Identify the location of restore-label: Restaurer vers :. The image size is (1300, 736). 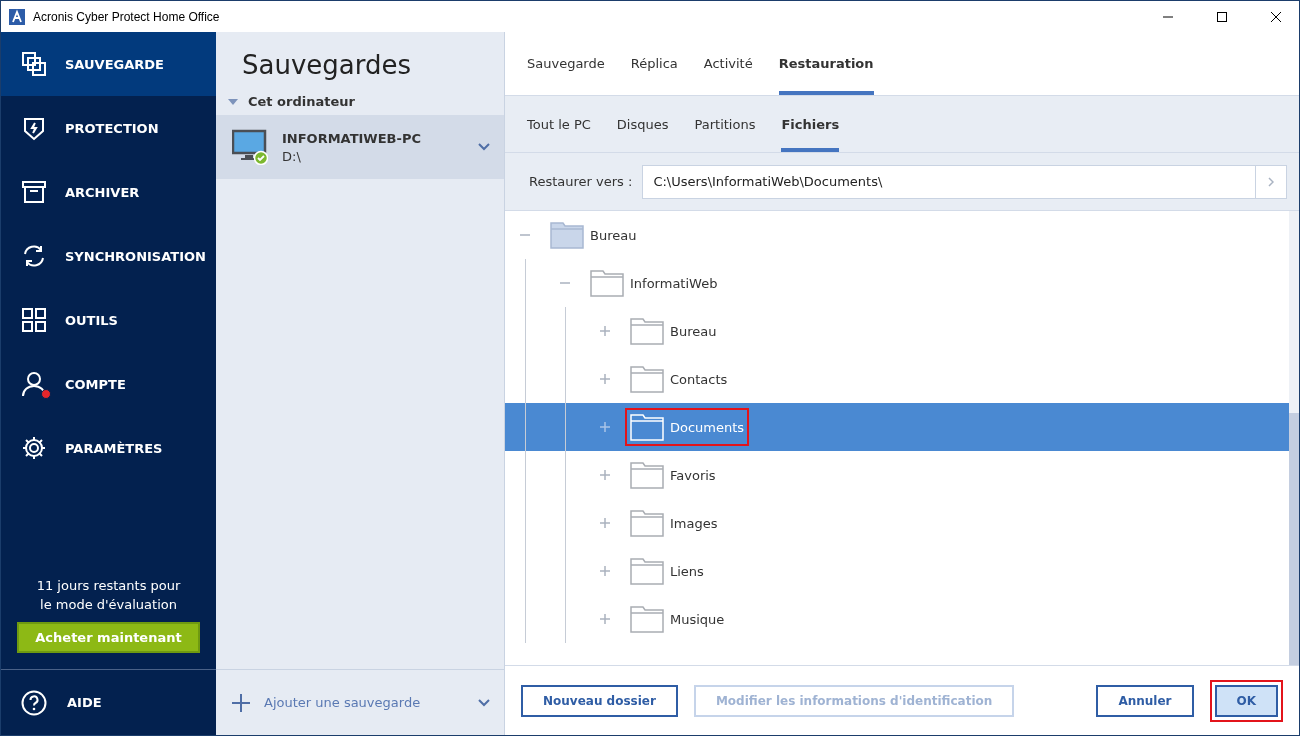
(581, 181).